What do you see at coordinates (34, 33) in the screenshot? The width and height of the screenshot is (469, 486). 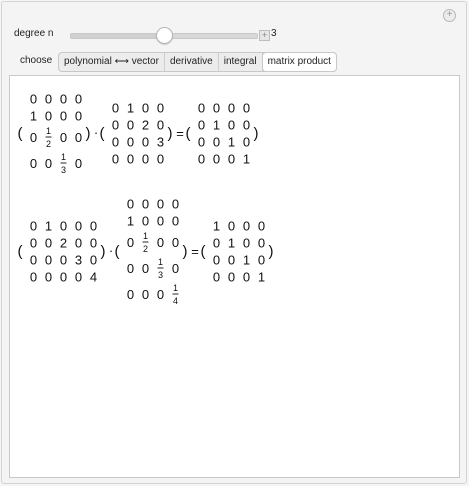 I see `degree-label: degree n` at bounding box center [34, 33].